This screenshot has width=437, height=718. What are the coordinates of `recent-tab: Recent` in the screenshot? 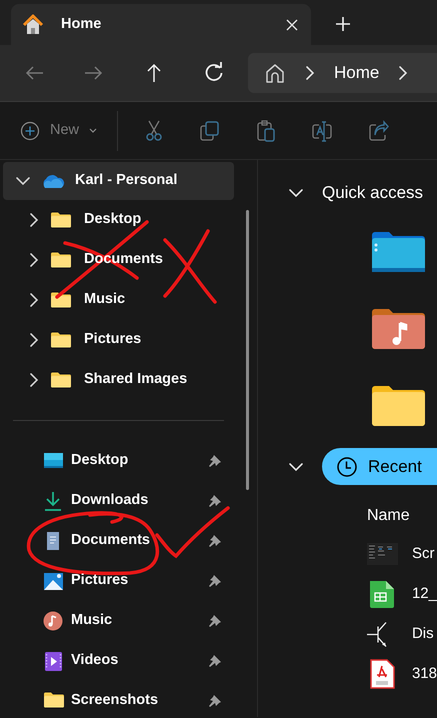 It's located at (379, 466).